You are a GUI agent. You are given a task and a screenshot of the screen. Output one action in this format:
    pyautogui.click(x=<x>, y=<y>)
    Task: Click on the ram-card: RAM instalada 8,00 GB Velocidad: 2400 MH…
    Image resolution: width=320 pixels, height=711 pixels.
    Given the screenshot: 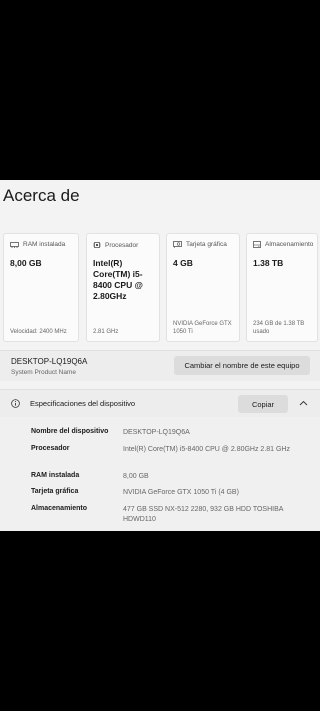 What is the action you would take?
    pyautogui.click(x=41, y=287)
    